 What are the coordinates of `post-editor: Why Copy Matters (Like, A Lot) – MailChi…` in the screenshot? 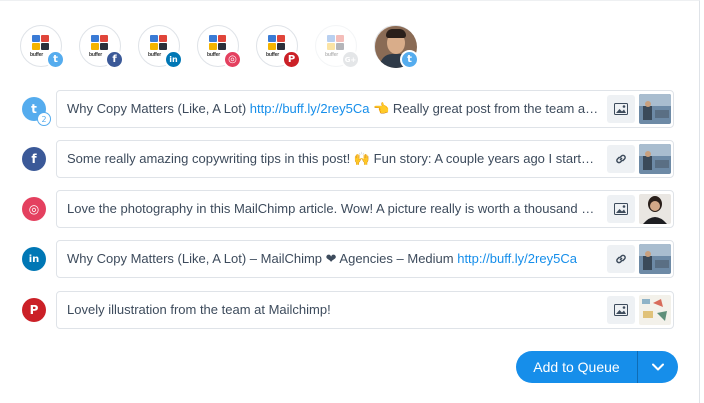 It's located at (365, 259).